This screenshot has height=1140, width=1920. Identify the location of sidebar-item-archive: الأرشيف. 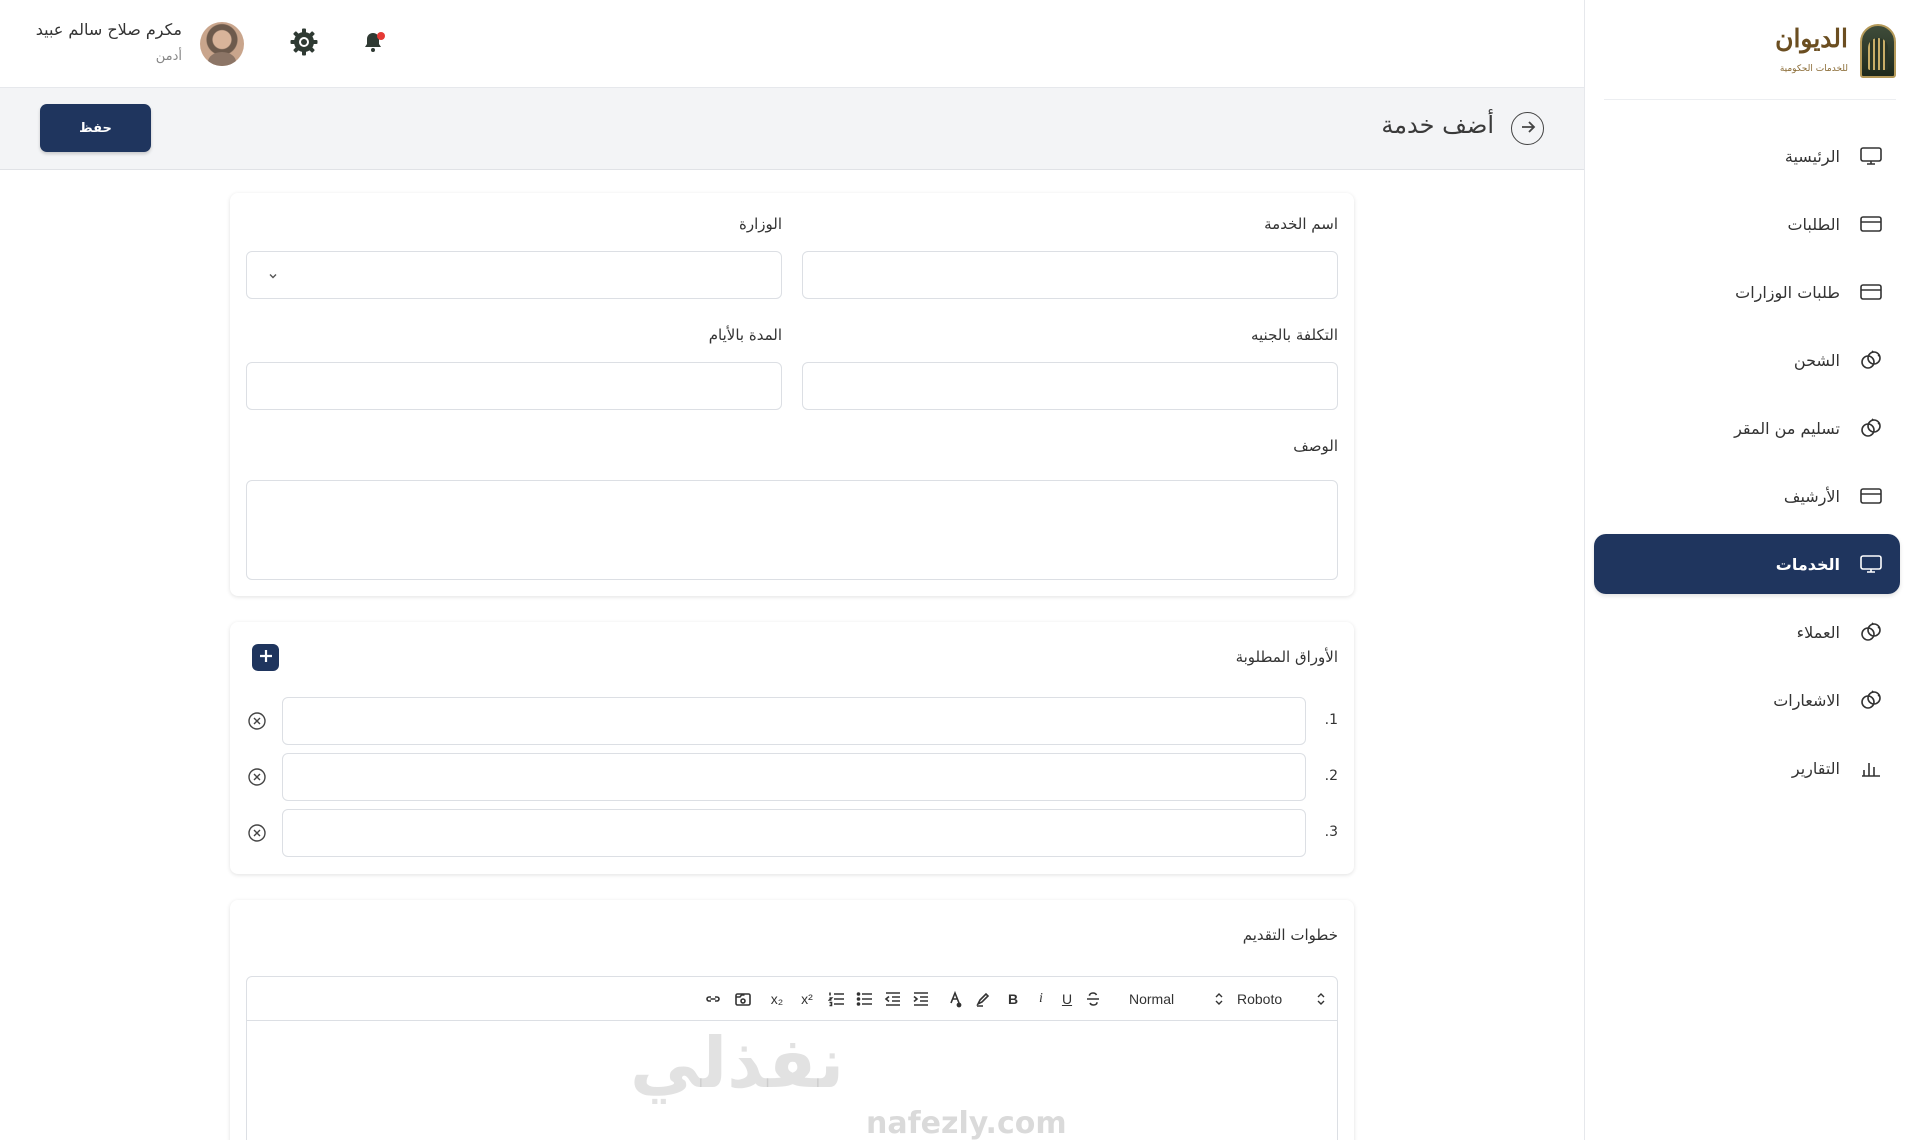
(1747, 496).